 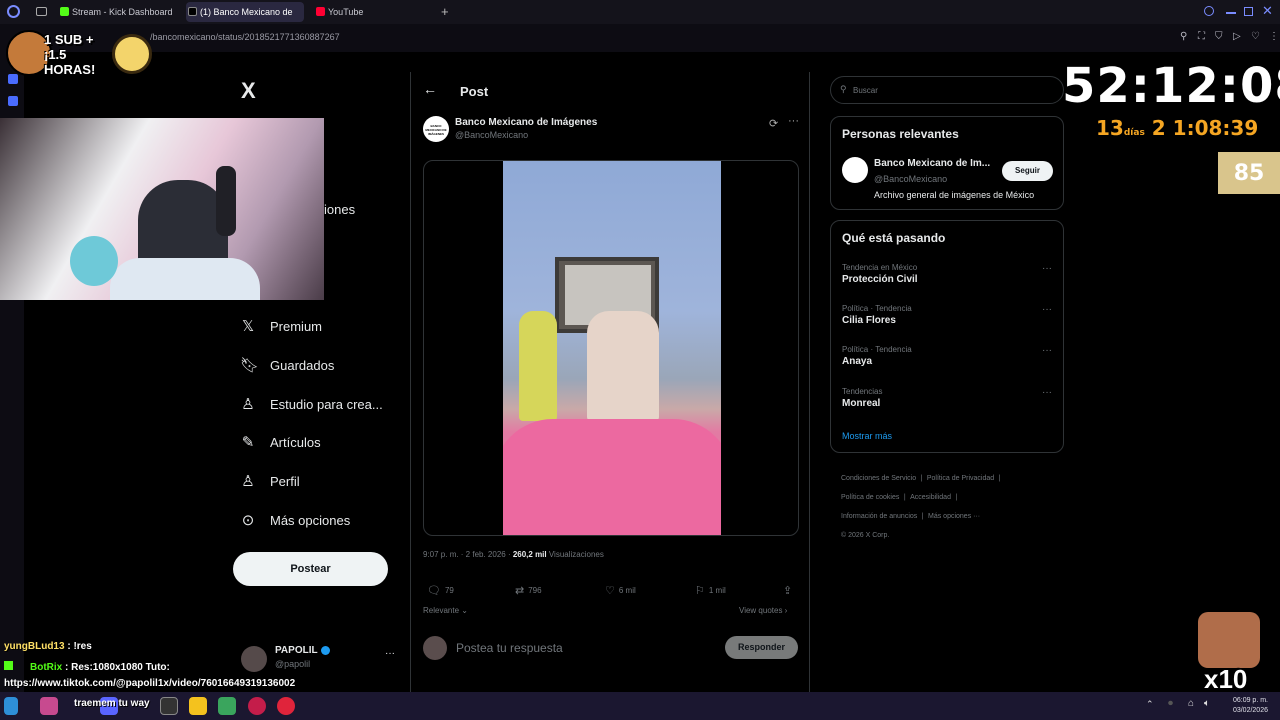 What do you see at coordinates (1219, 36) in the screenshot?
I see `shield-icon: ⛉` at bounding box center [1219, 36].